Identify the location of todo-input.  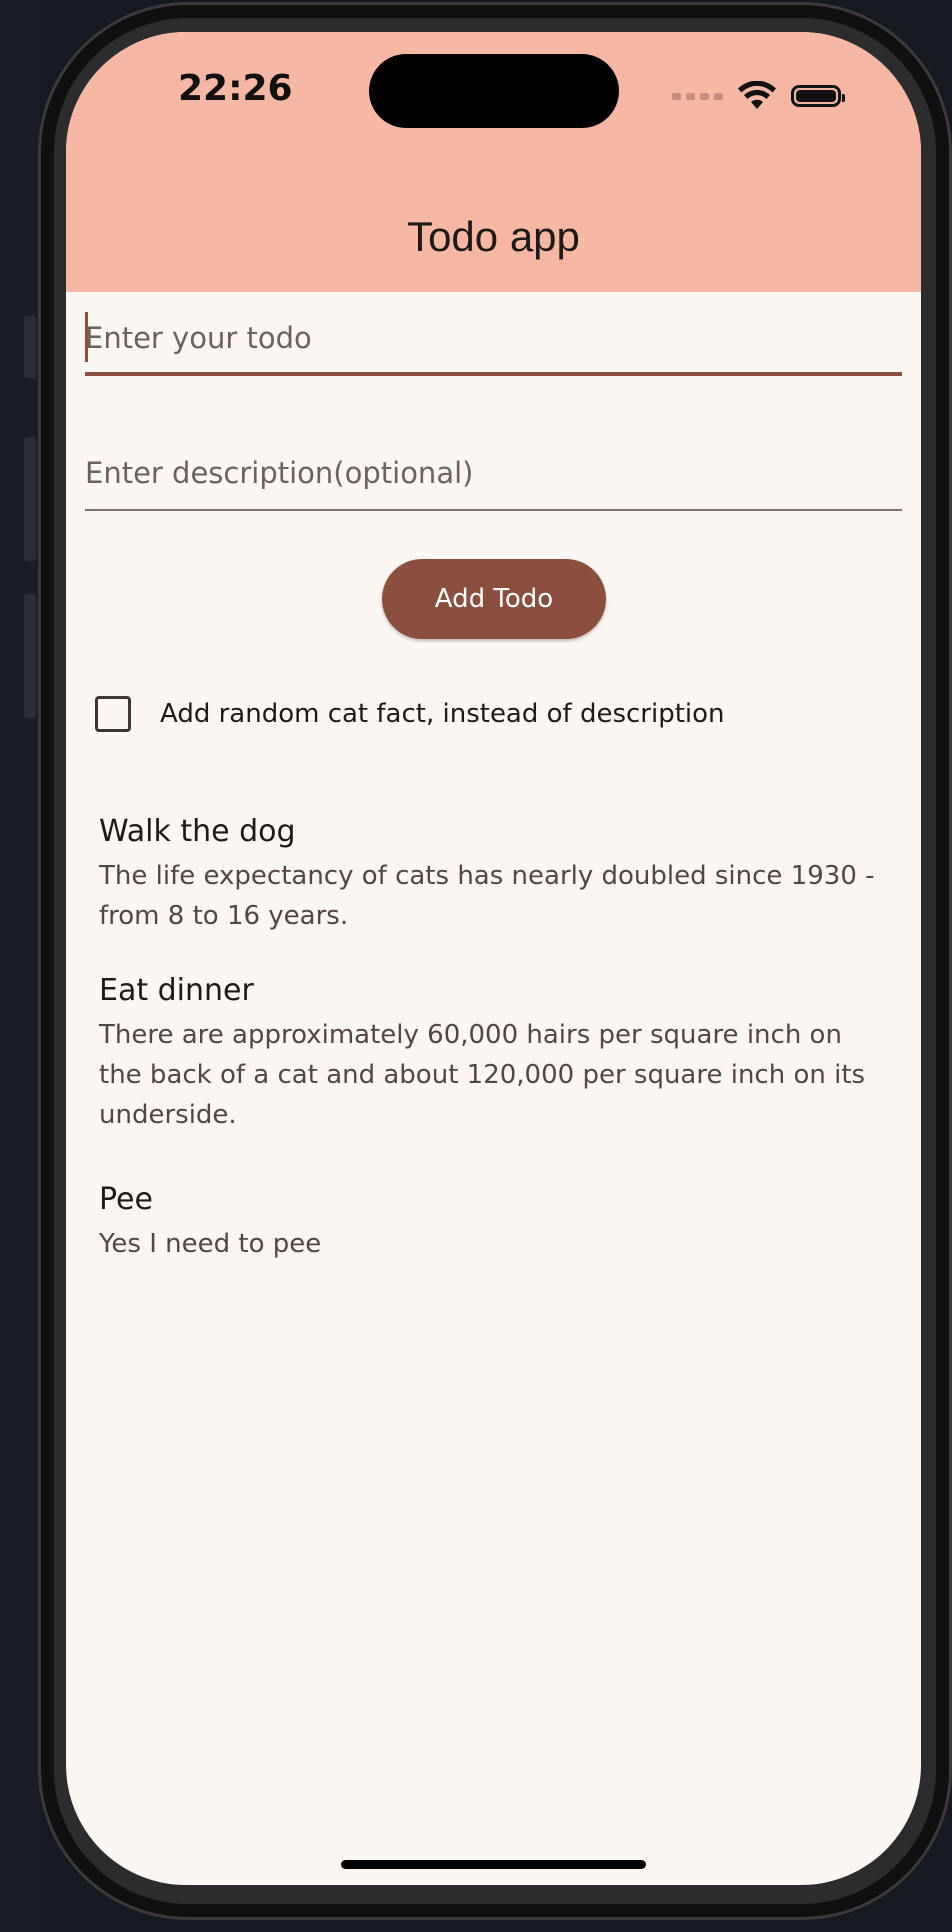
(493, 338).